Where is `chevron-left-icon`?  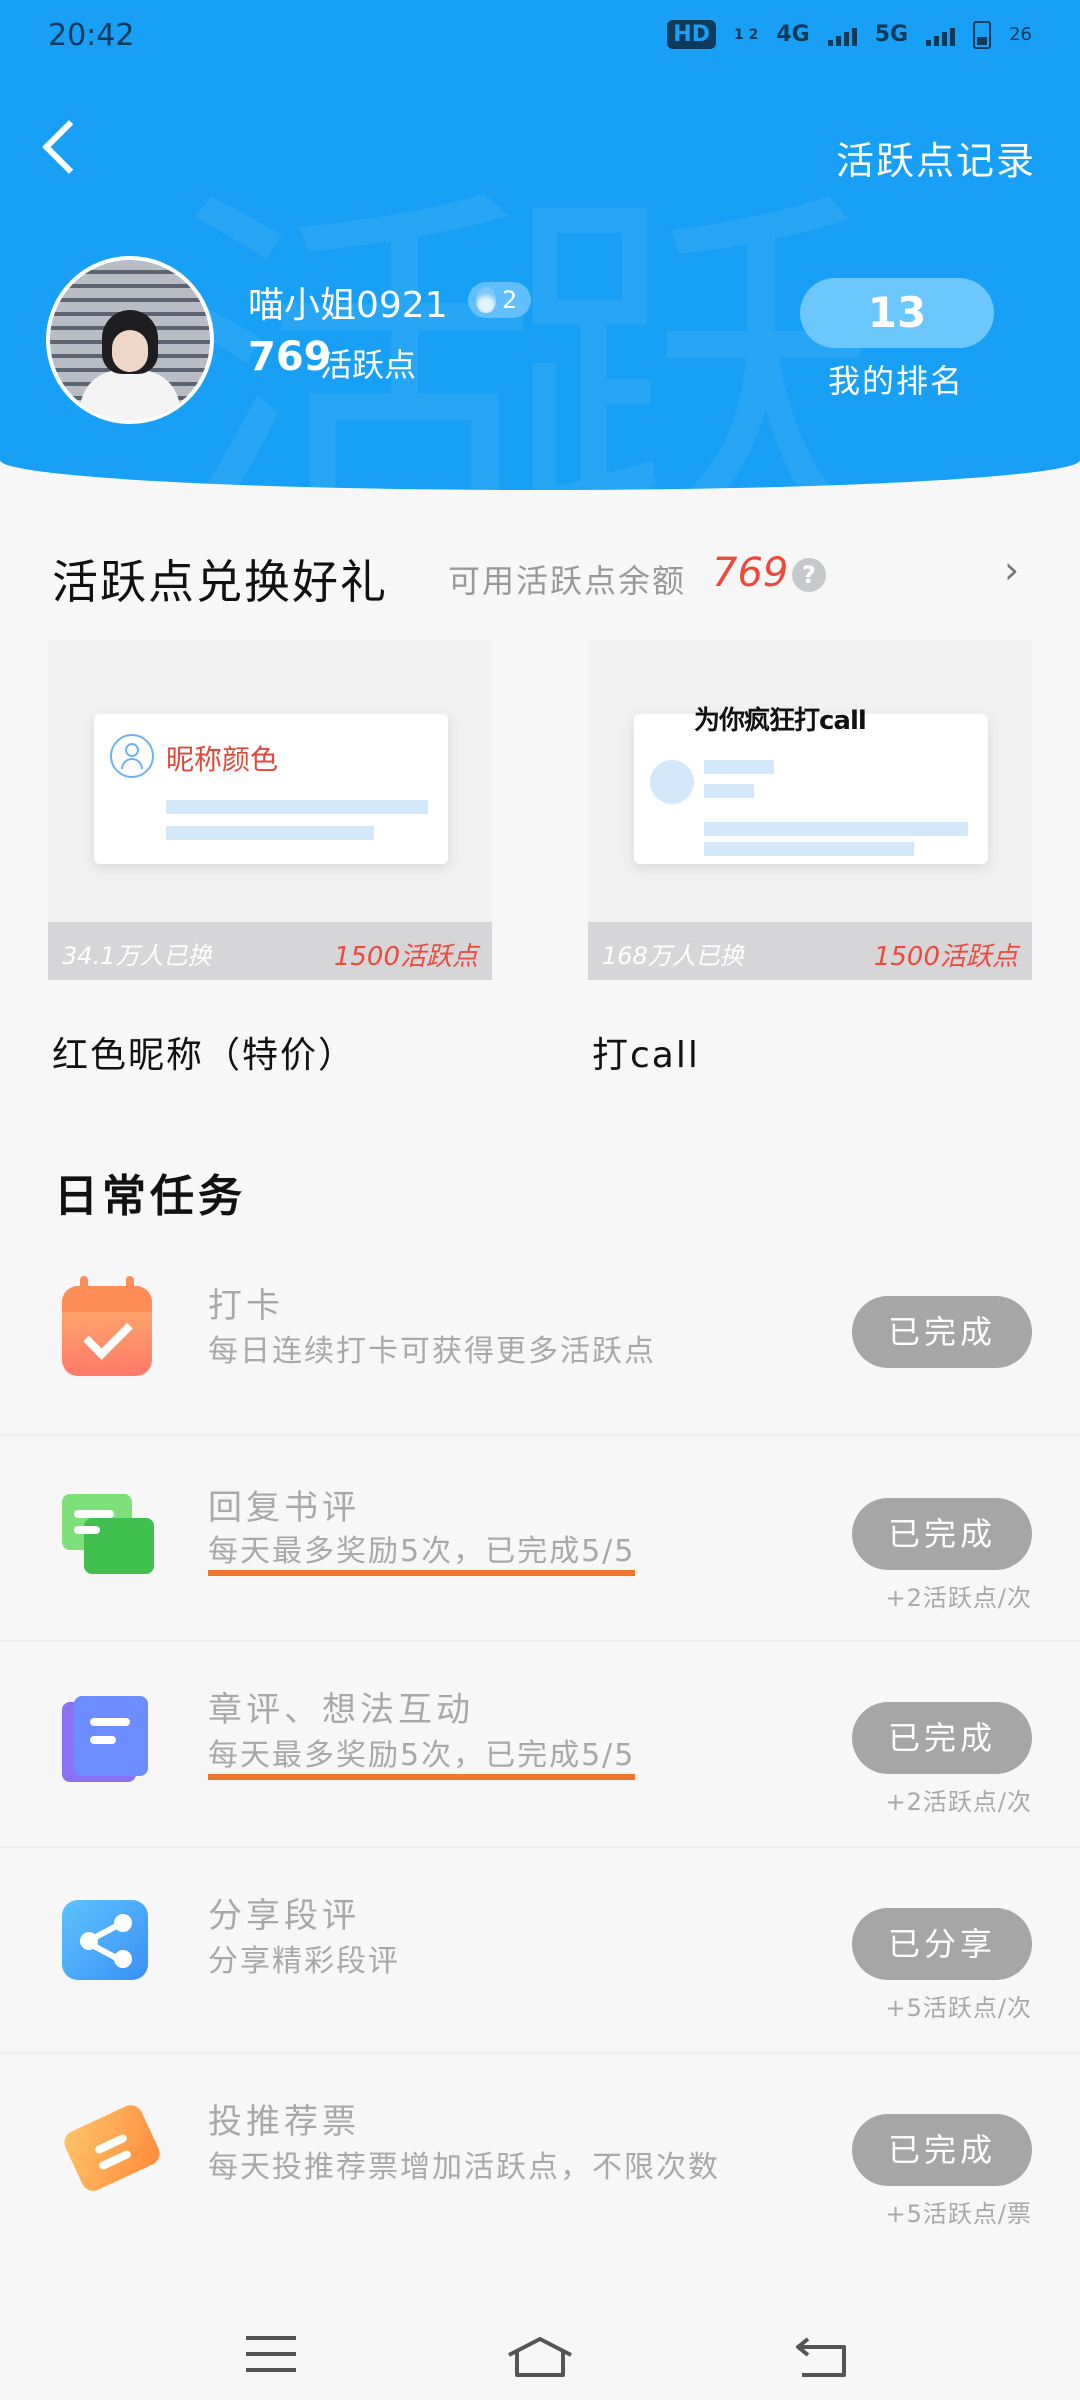
chevron-left-icon is located at coordinates (69, 147).